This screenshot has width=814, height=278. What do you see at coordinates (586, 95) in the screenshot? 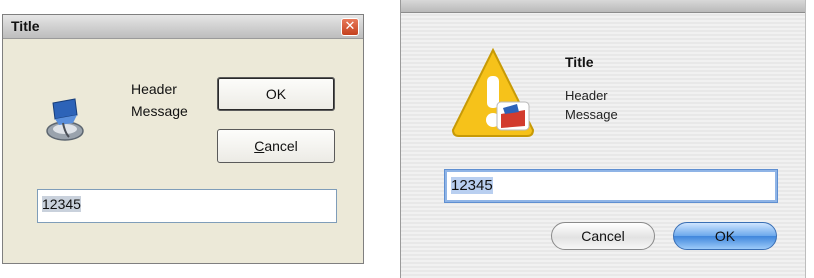
I see `mac-header-text: Header` at bounding box center [586, 95].